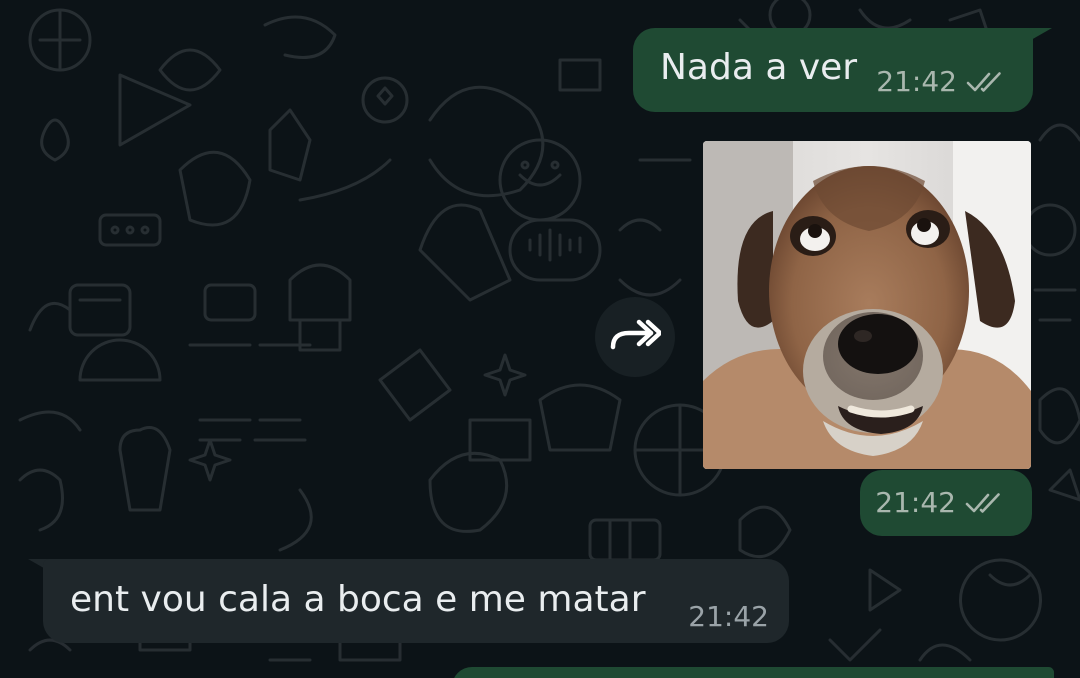  I want to click on outgoing-message-bubble-partial, so click(753, 672).